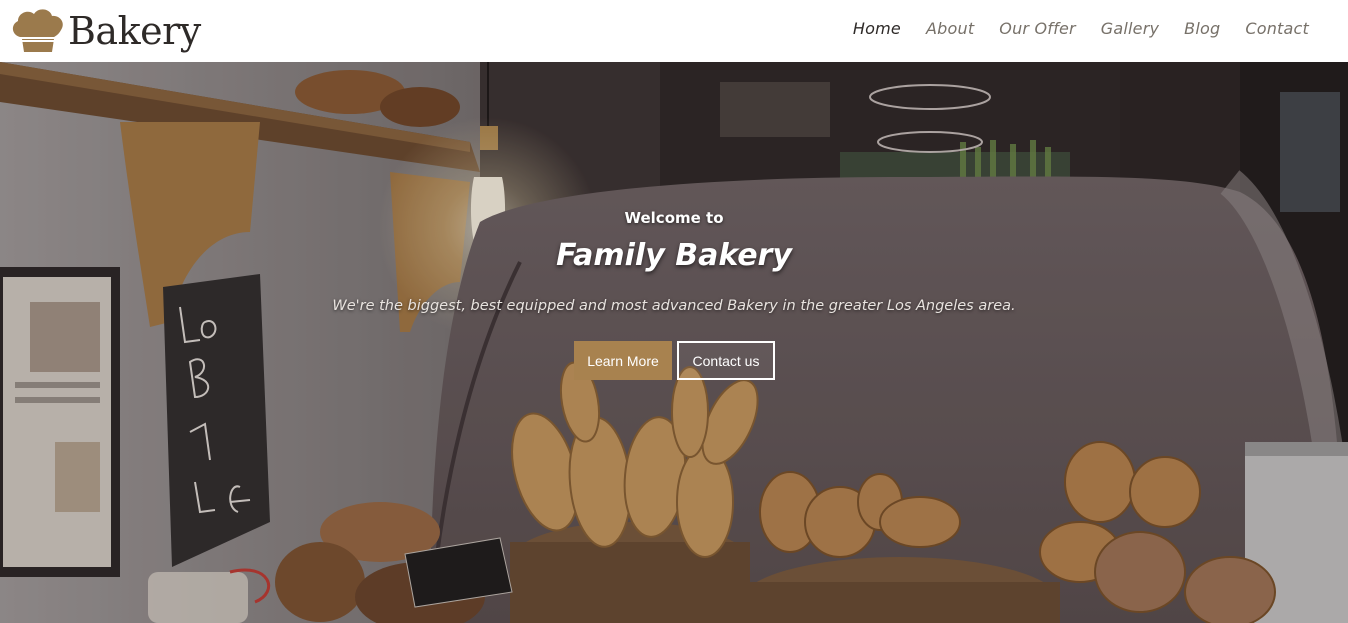 The image size is (1348, 623). What do you see at coordinates (877, 28) in the screenshot?
I see `nav-home: Home` at bounding box center [877, 28].